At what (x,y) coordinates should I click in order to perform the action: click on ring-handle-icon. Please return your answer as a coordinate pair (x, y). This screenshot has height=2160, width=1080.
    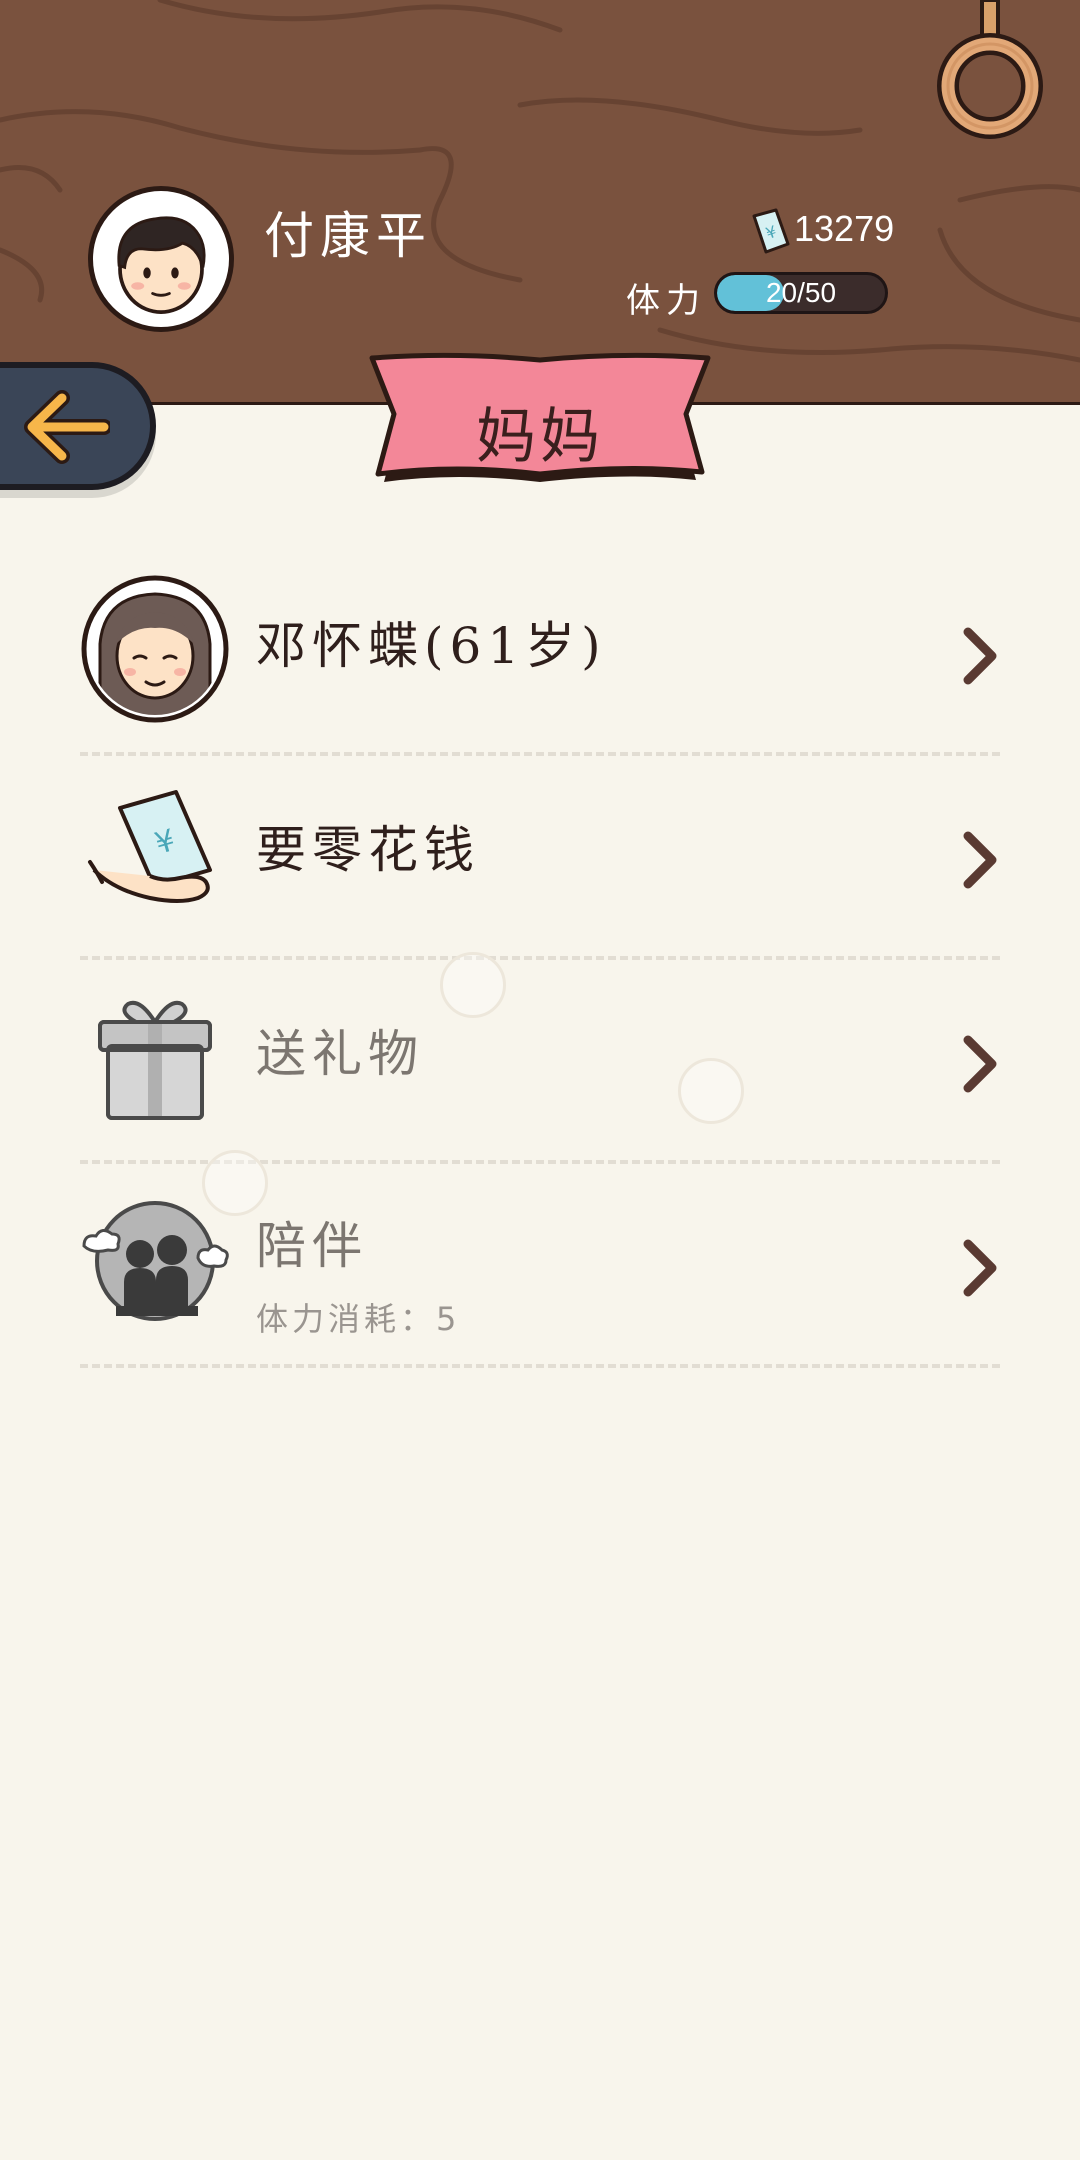
    Looking at the image, I should click on (990, 72).